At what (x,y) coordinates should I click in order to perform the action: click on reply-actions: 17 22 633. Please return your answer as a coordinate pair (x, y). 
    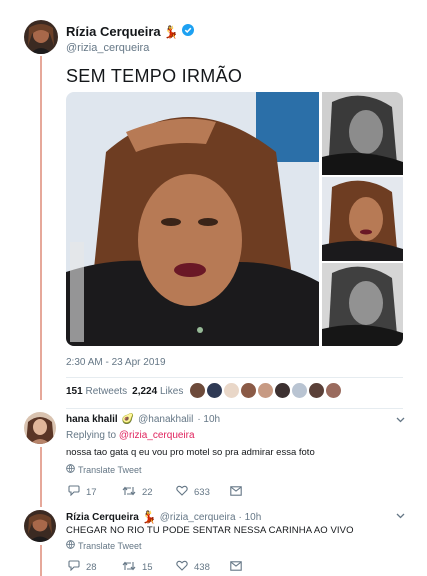
    Looking at the image, I should click on (176, 492).